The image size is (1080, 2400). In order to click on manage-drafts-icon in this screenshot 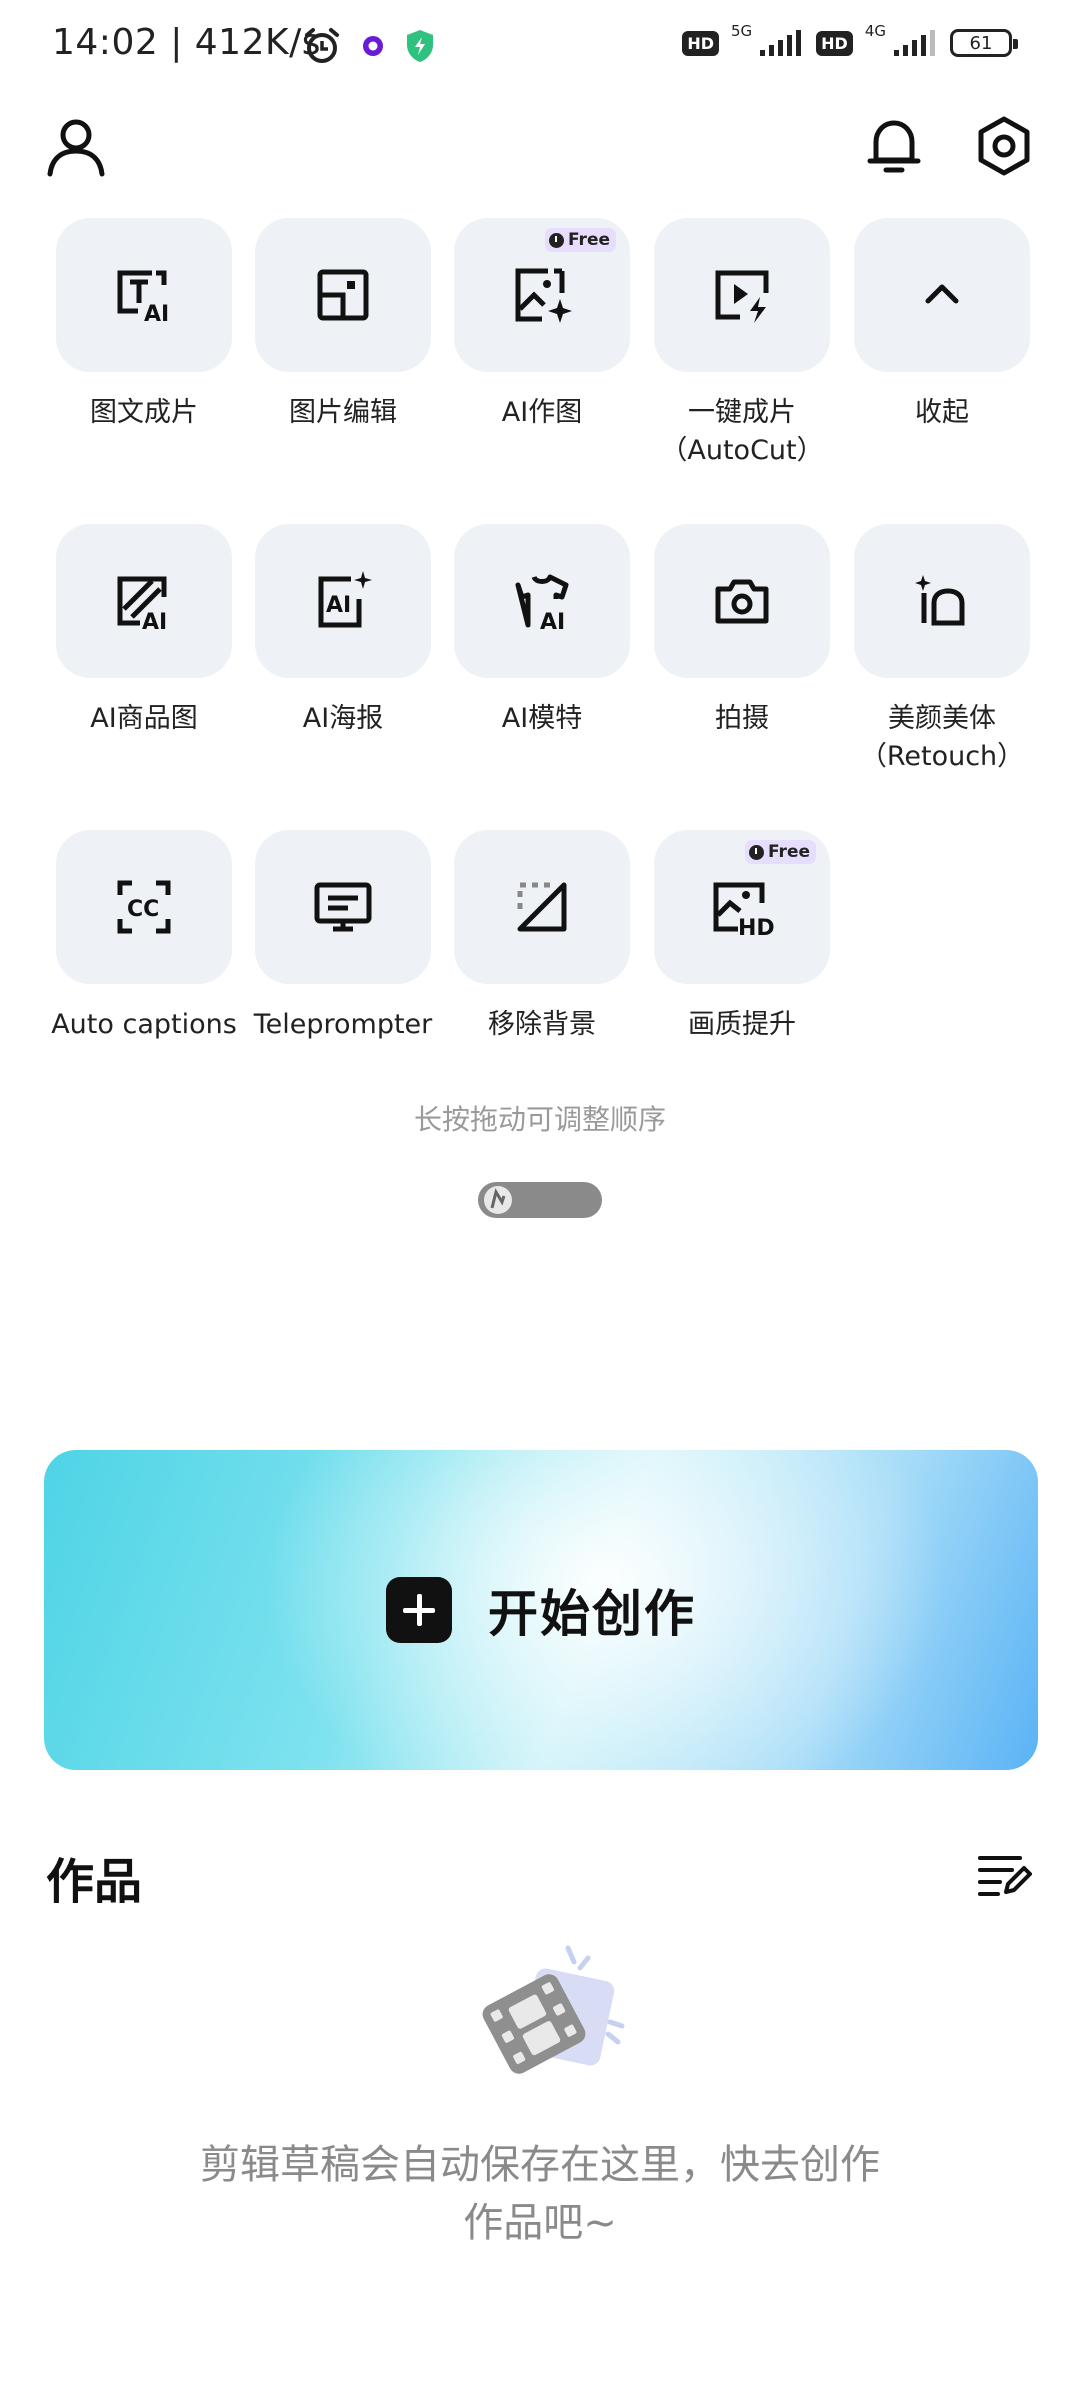, I will do `click(1004, 1874)`.